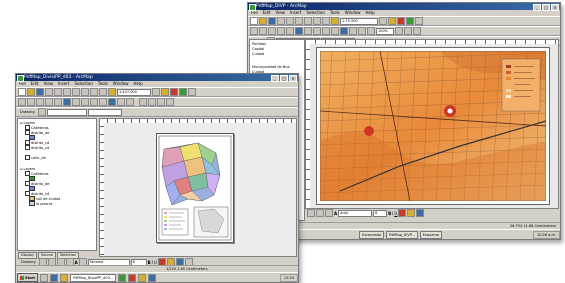 The width and height of the screenshot is (565, 283). I want to click on print-icon, so click(281, 21).